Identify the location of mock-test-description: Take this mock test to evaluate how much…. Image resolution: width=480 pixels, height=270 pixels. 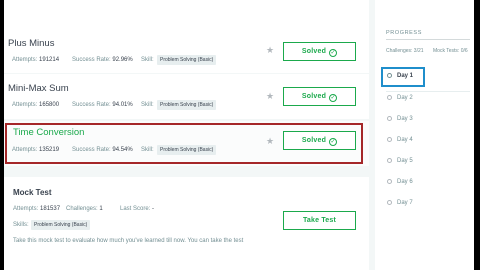
(128, 241).